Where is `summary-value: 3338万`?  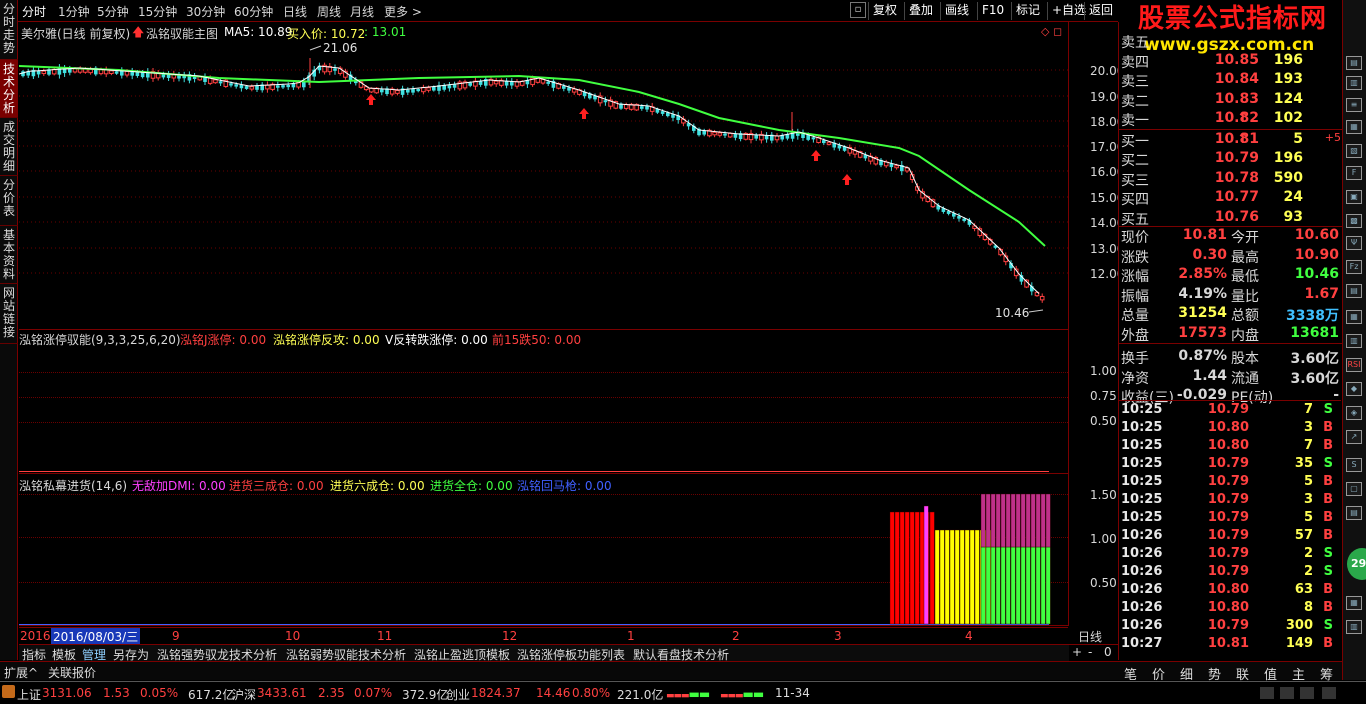 summary-value: 3338万 is located at coordinates (1312, 316).